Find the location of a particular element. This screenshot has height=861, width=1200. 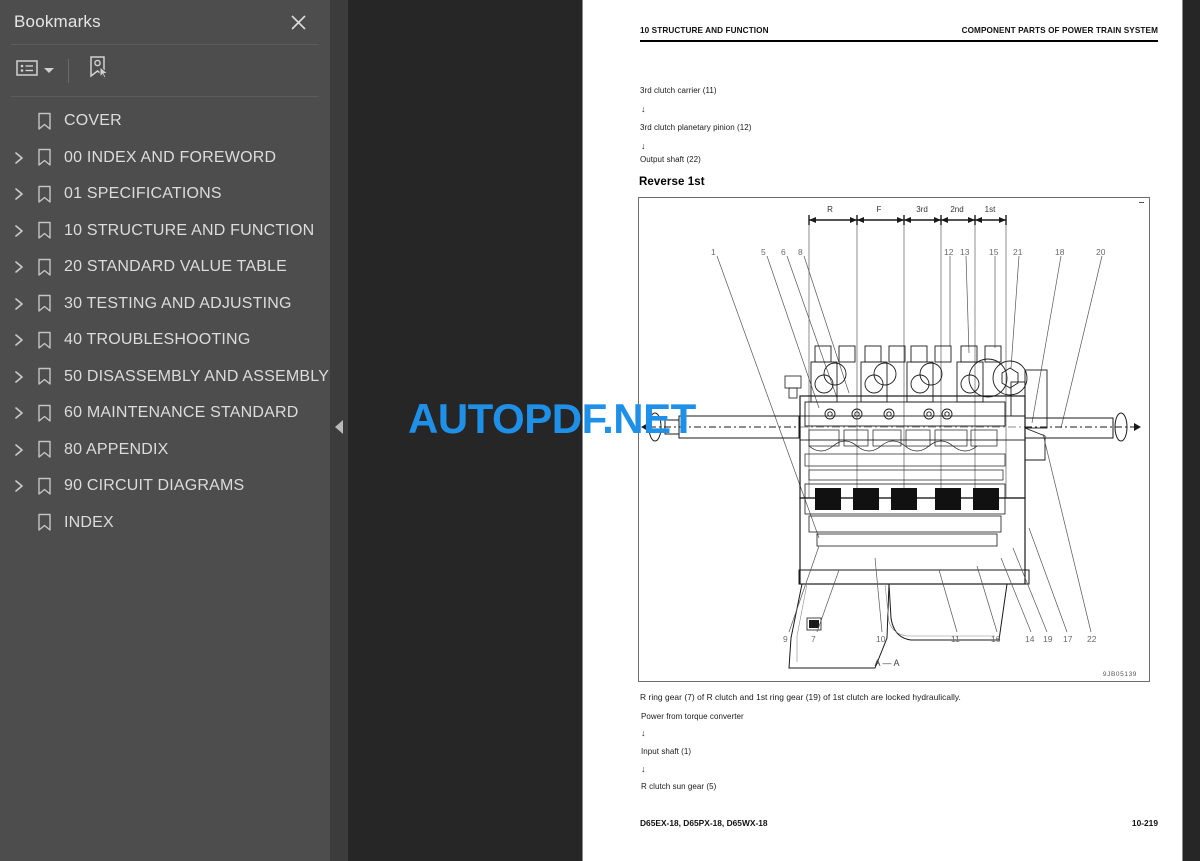

bookmark-item-label: COVER is located at coordinates (93, 121).